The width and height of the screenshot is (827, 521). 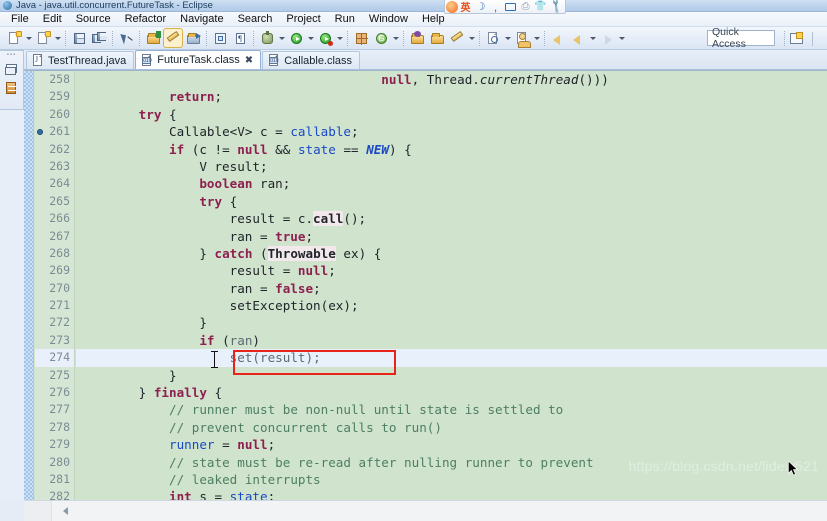 I want to click on open-type-hierarchy-dropdown-icon, so click(x=536, y=38).